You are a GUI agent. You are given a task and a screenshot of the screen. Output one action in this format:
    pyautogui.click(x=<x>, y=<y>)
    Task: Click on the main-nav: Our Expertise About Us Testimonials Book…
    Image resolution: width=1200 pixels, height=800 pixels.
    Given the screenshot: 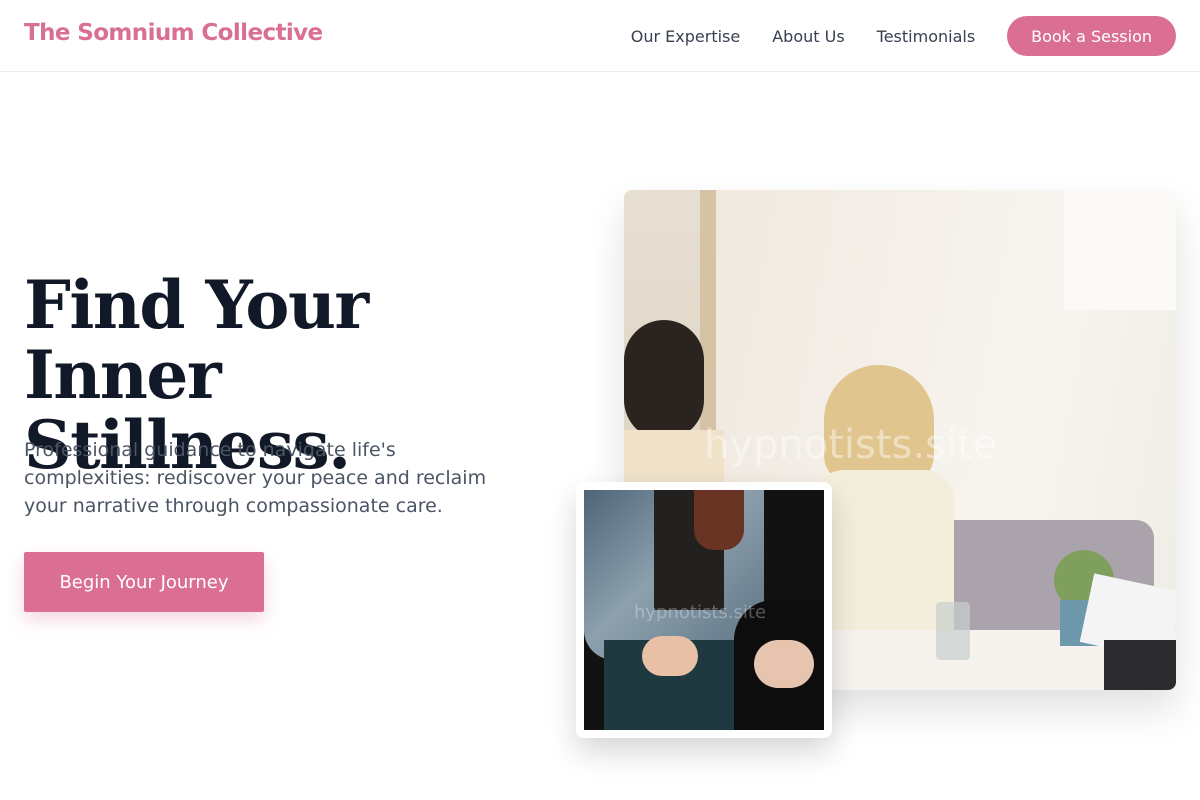 What is the action you would take?
    pyautogui.click(x=903, y=36)
    